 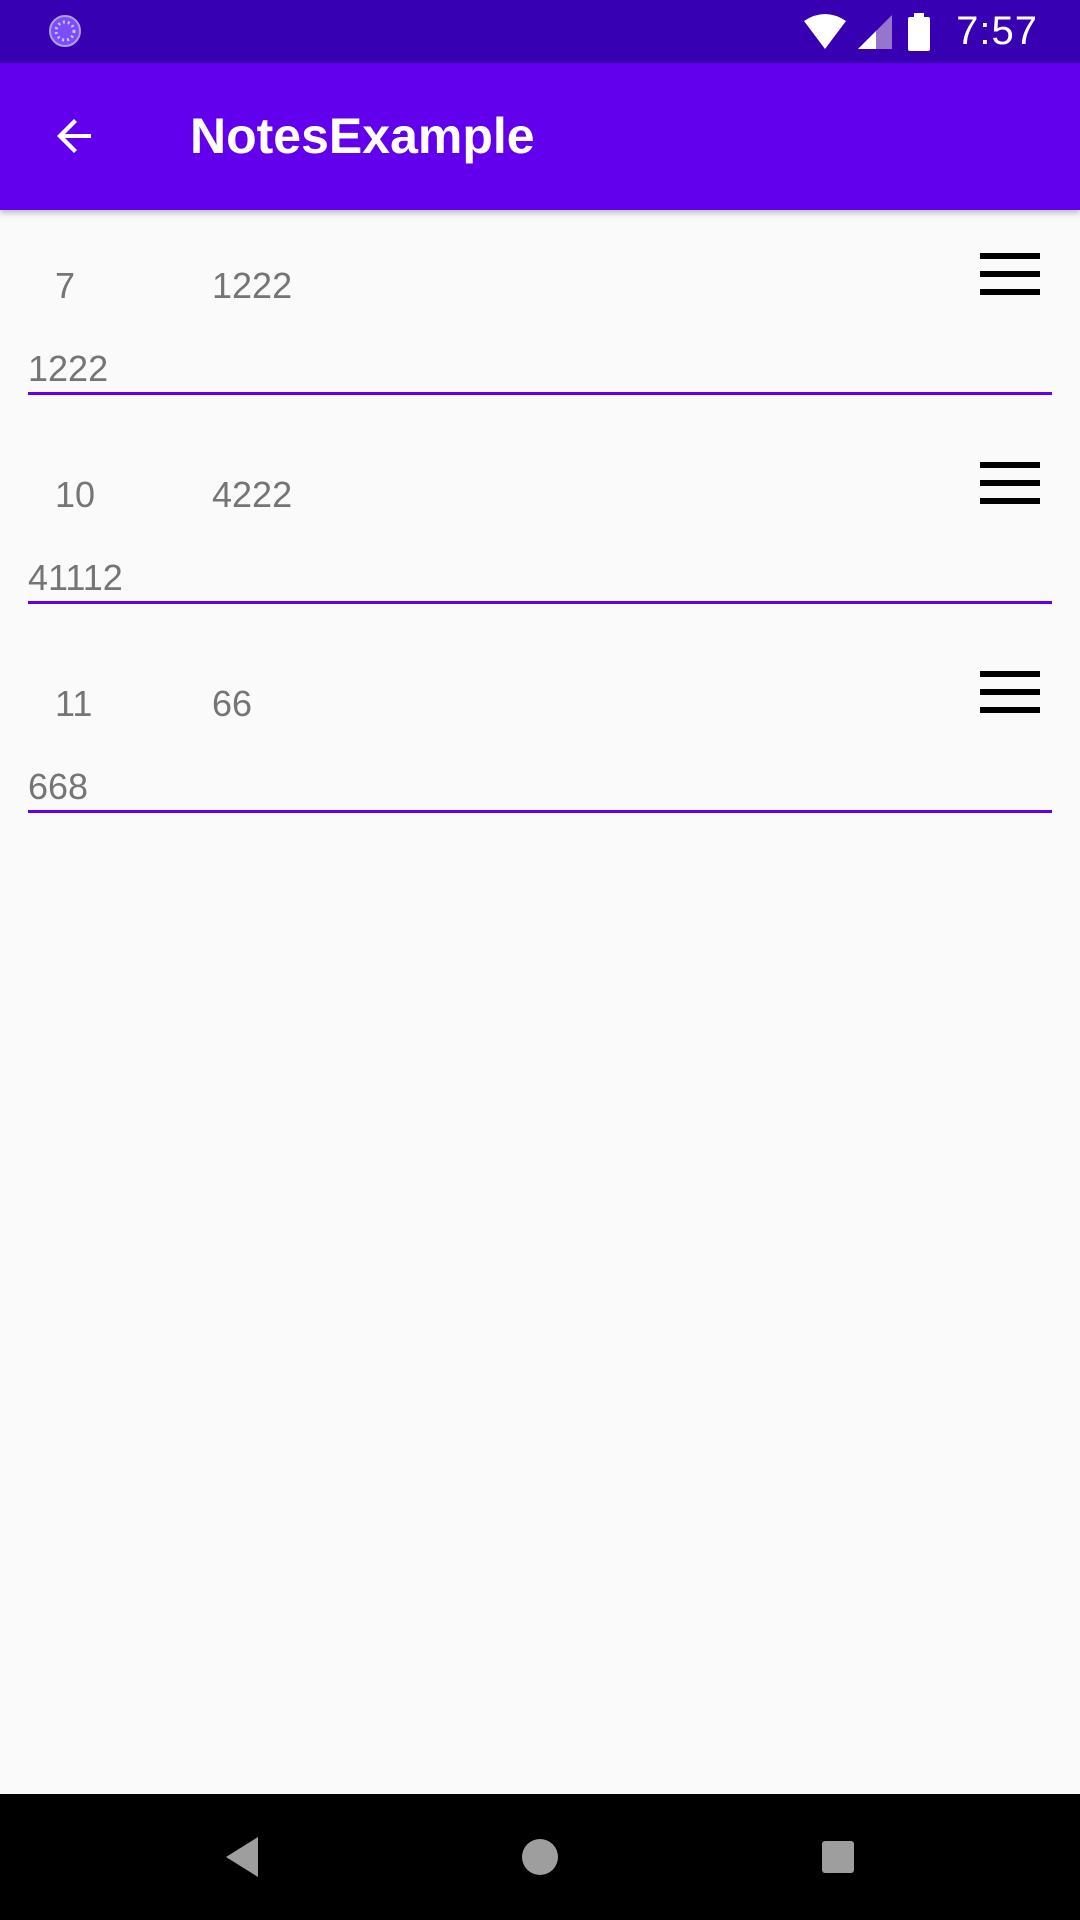 I want to click on app-bar: NotesExample, so click(x=540, y=136).